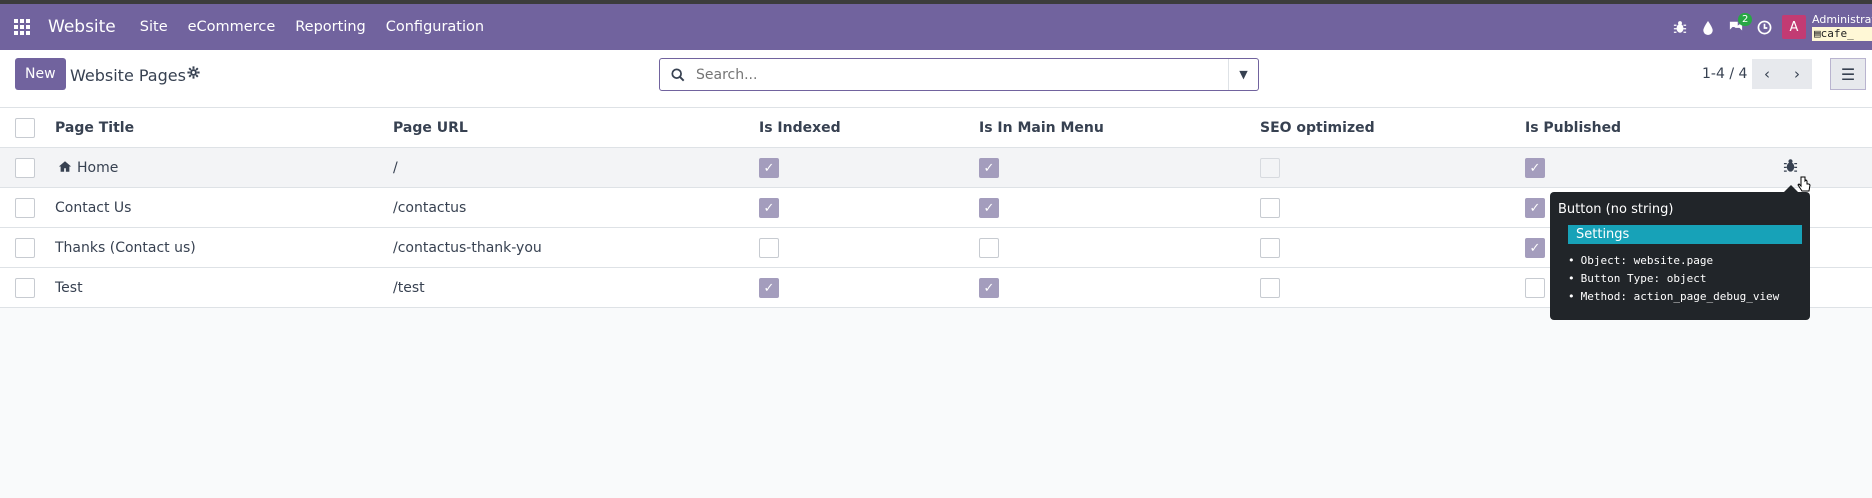  Describe the element at coordinates (1685, 234) in the screenshot. I see `tooltip-help: Settings` at that location.